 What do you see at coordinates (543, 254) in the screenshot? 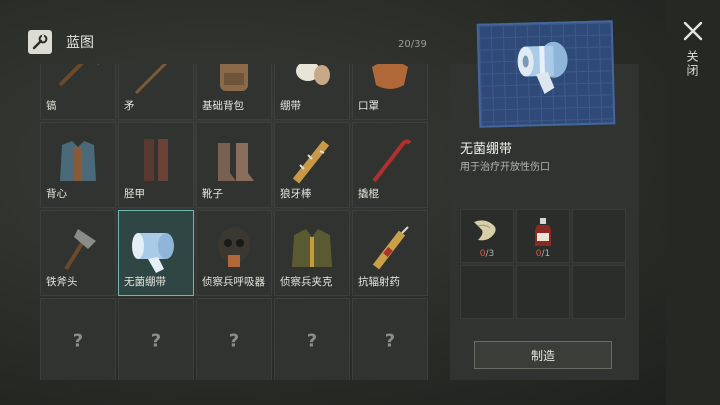
I see `material-count-alcohol: 0/1` at bounding box center [543, 254].